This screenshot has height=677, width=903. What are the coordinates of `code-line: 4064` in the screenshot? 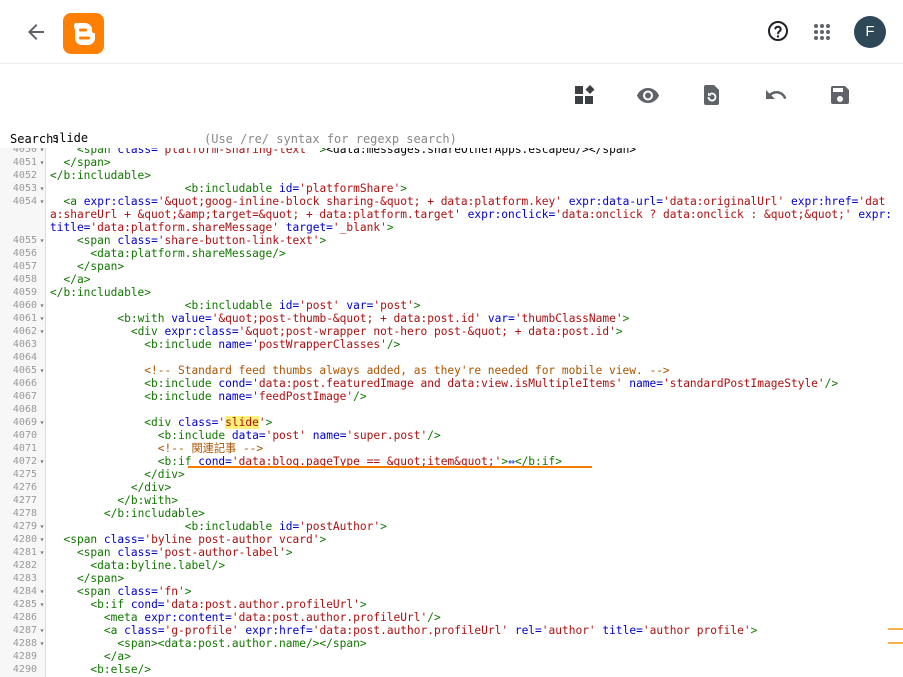 It's located at (451, 357).